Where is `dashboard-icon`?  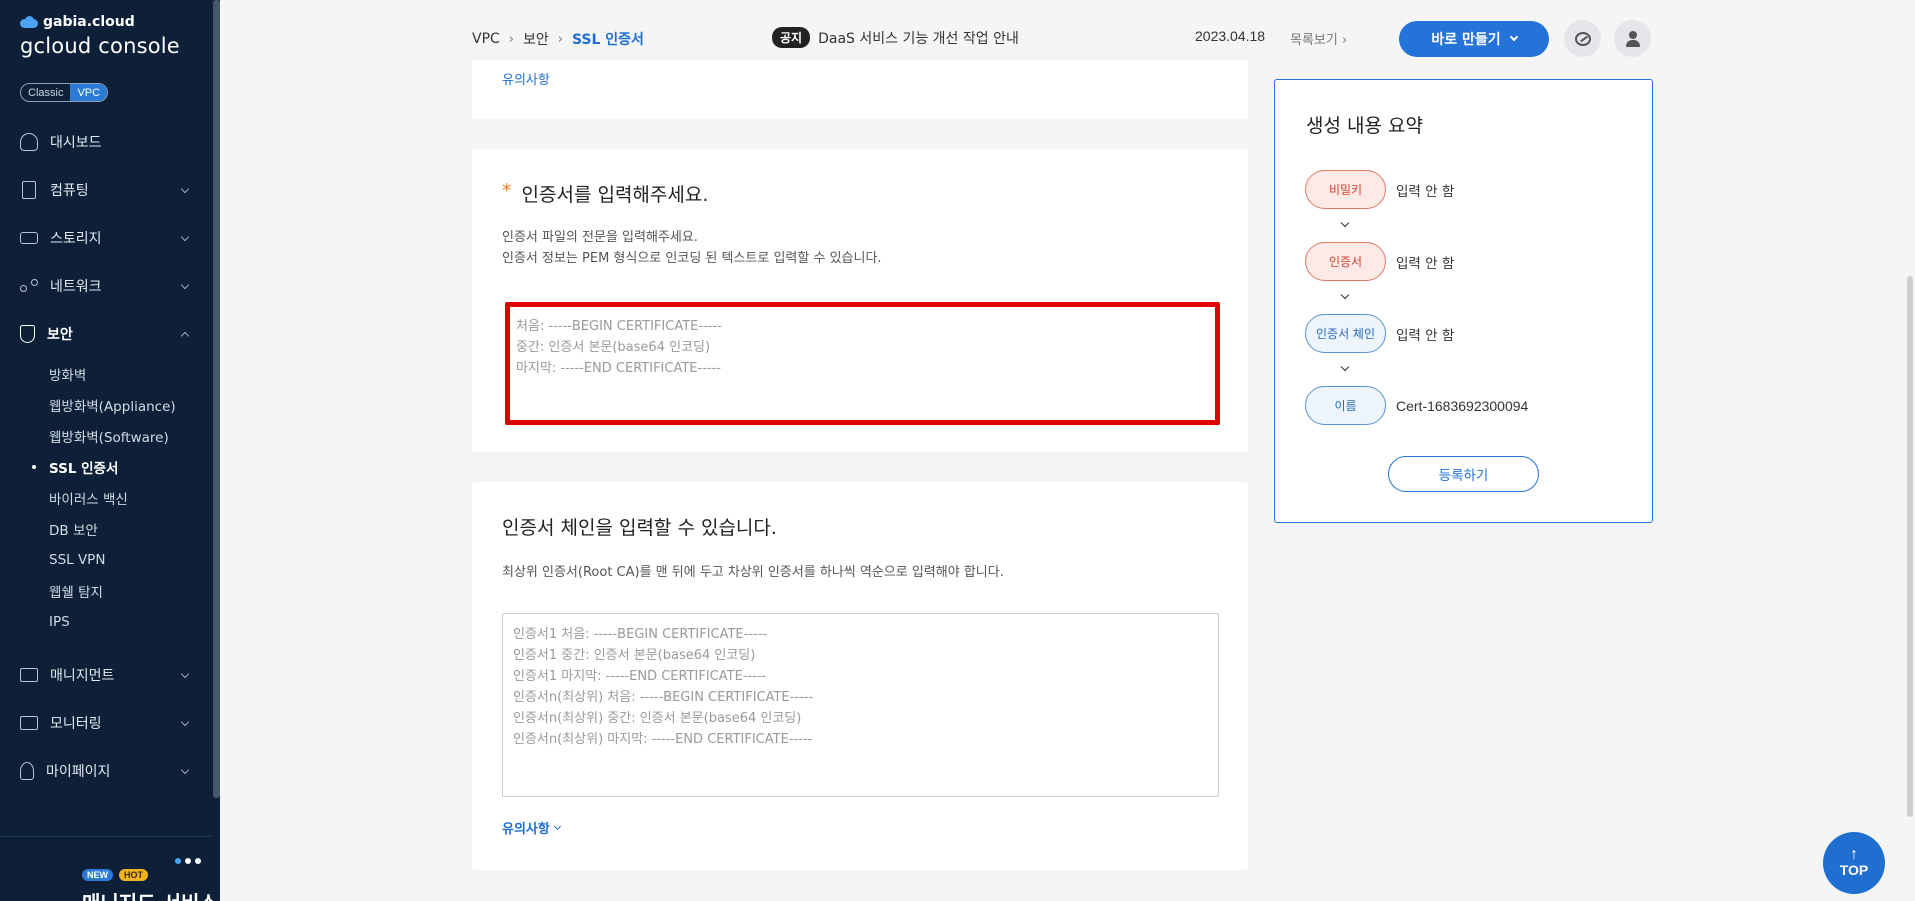
dashboard-icon is located at coordinates (29, 142).